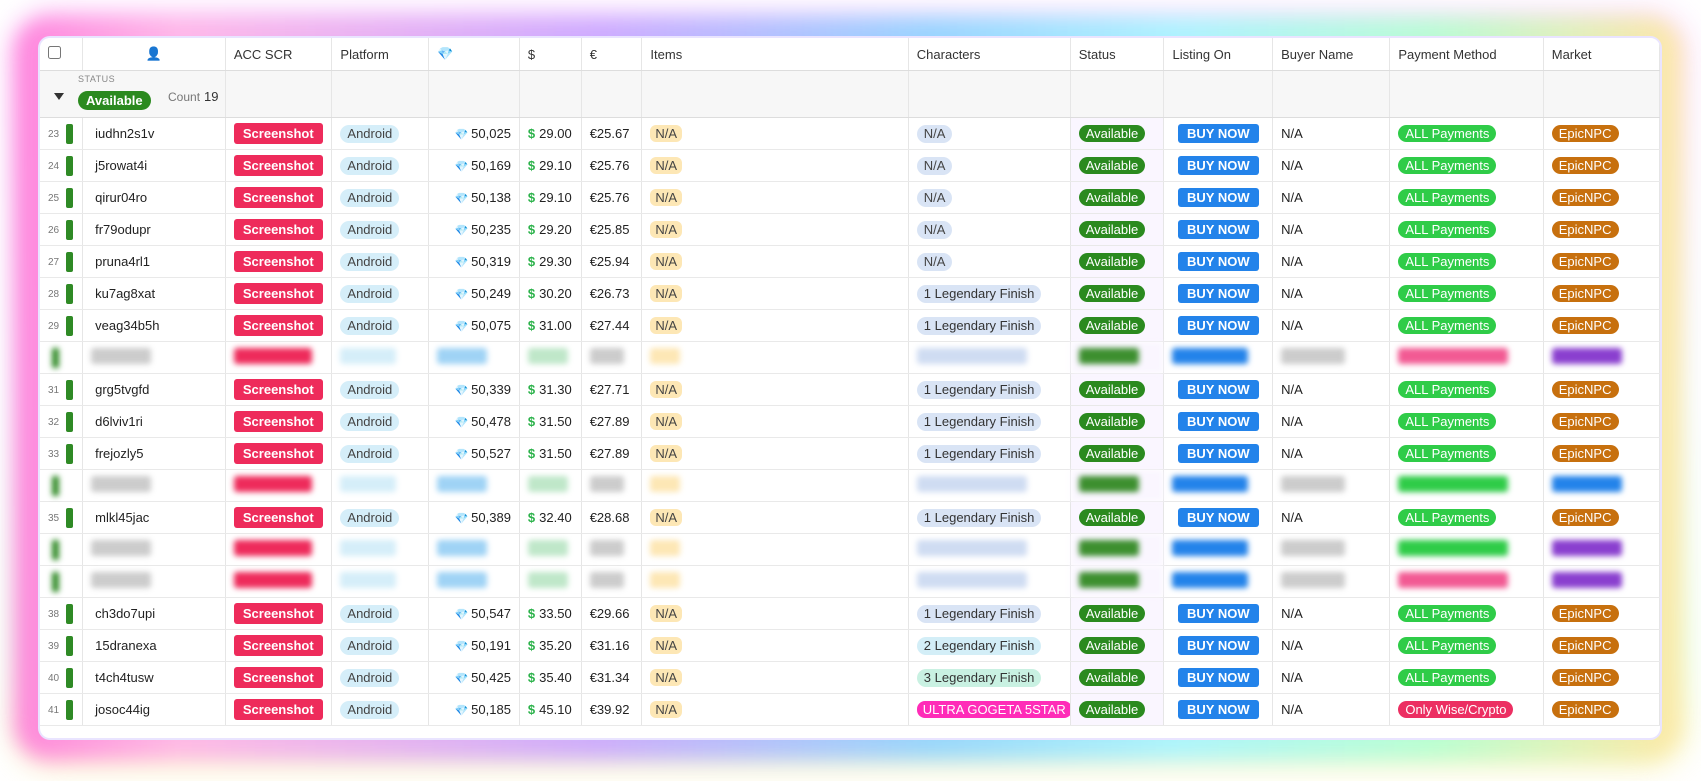  What do you see at coordinates (279, 54) in the screenshot?
I see `column-acc-scr: ACC SCR` at bounding box center [279, 54].